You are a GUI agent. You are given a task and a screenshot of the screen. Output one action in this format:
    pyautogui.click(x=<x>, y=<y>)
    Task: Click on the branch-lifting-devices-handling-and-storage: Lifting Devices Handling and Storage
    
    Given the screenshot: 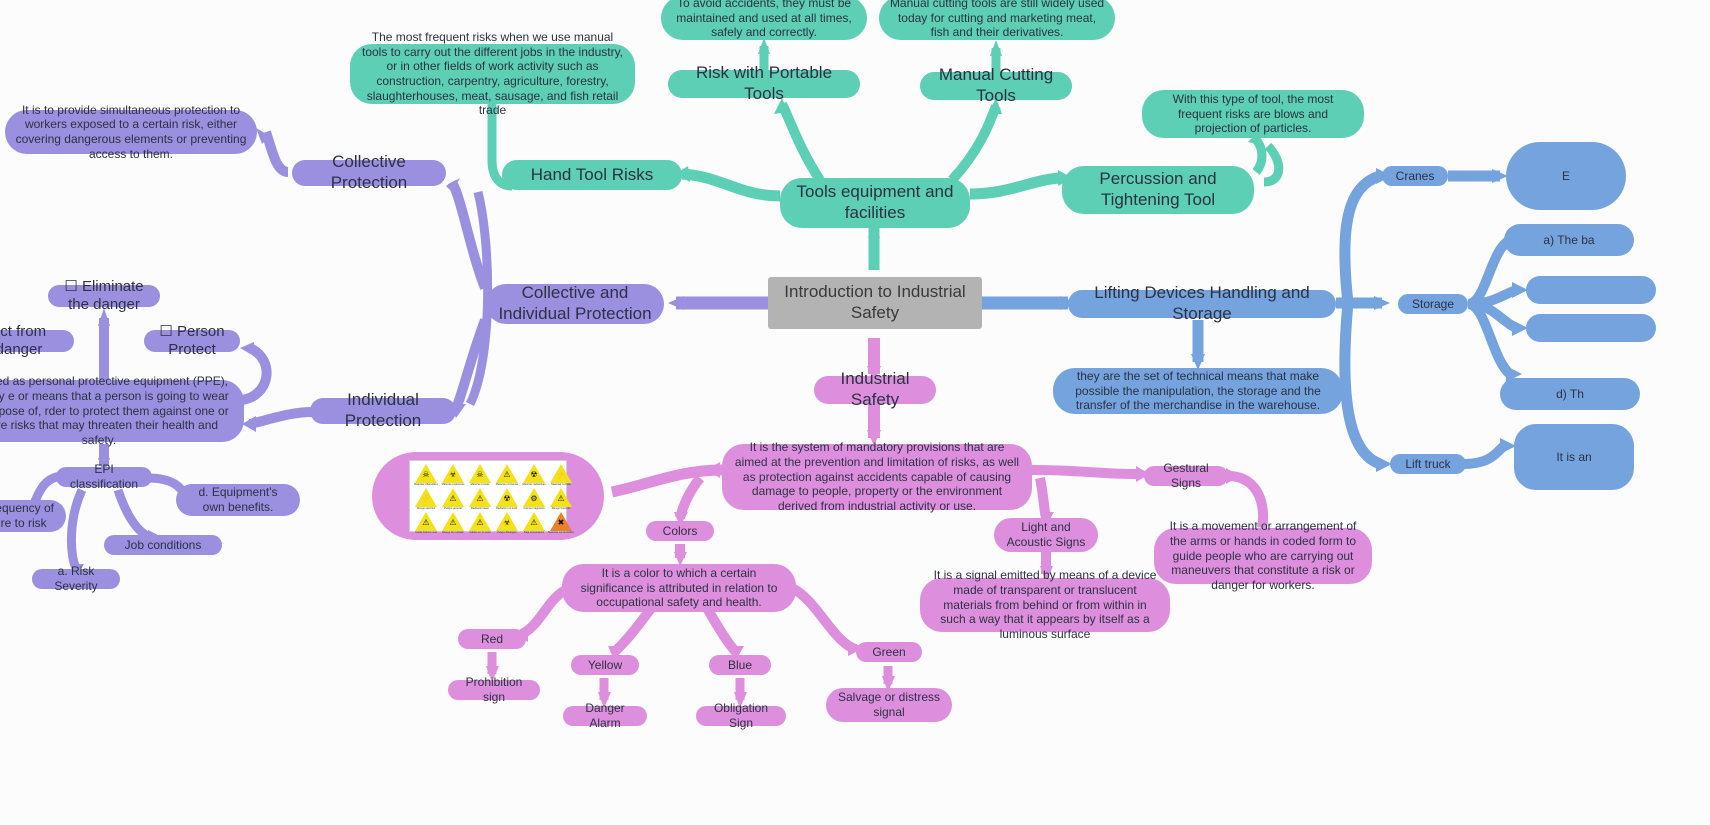 What is the action you would take?
    pyautogui.click(x=1202, y=303)
    